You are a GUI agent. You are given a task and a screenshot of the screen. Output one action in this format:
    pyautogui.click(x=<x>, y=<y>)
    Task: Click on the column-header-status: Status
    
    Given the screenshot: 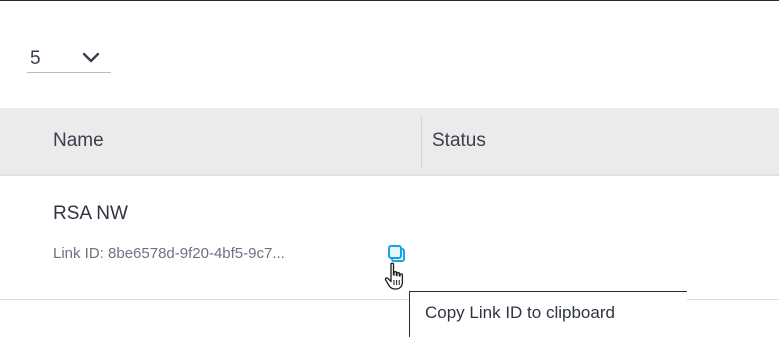 What is the action you would take?
    pyautogui.click(x=459, y=141)
    